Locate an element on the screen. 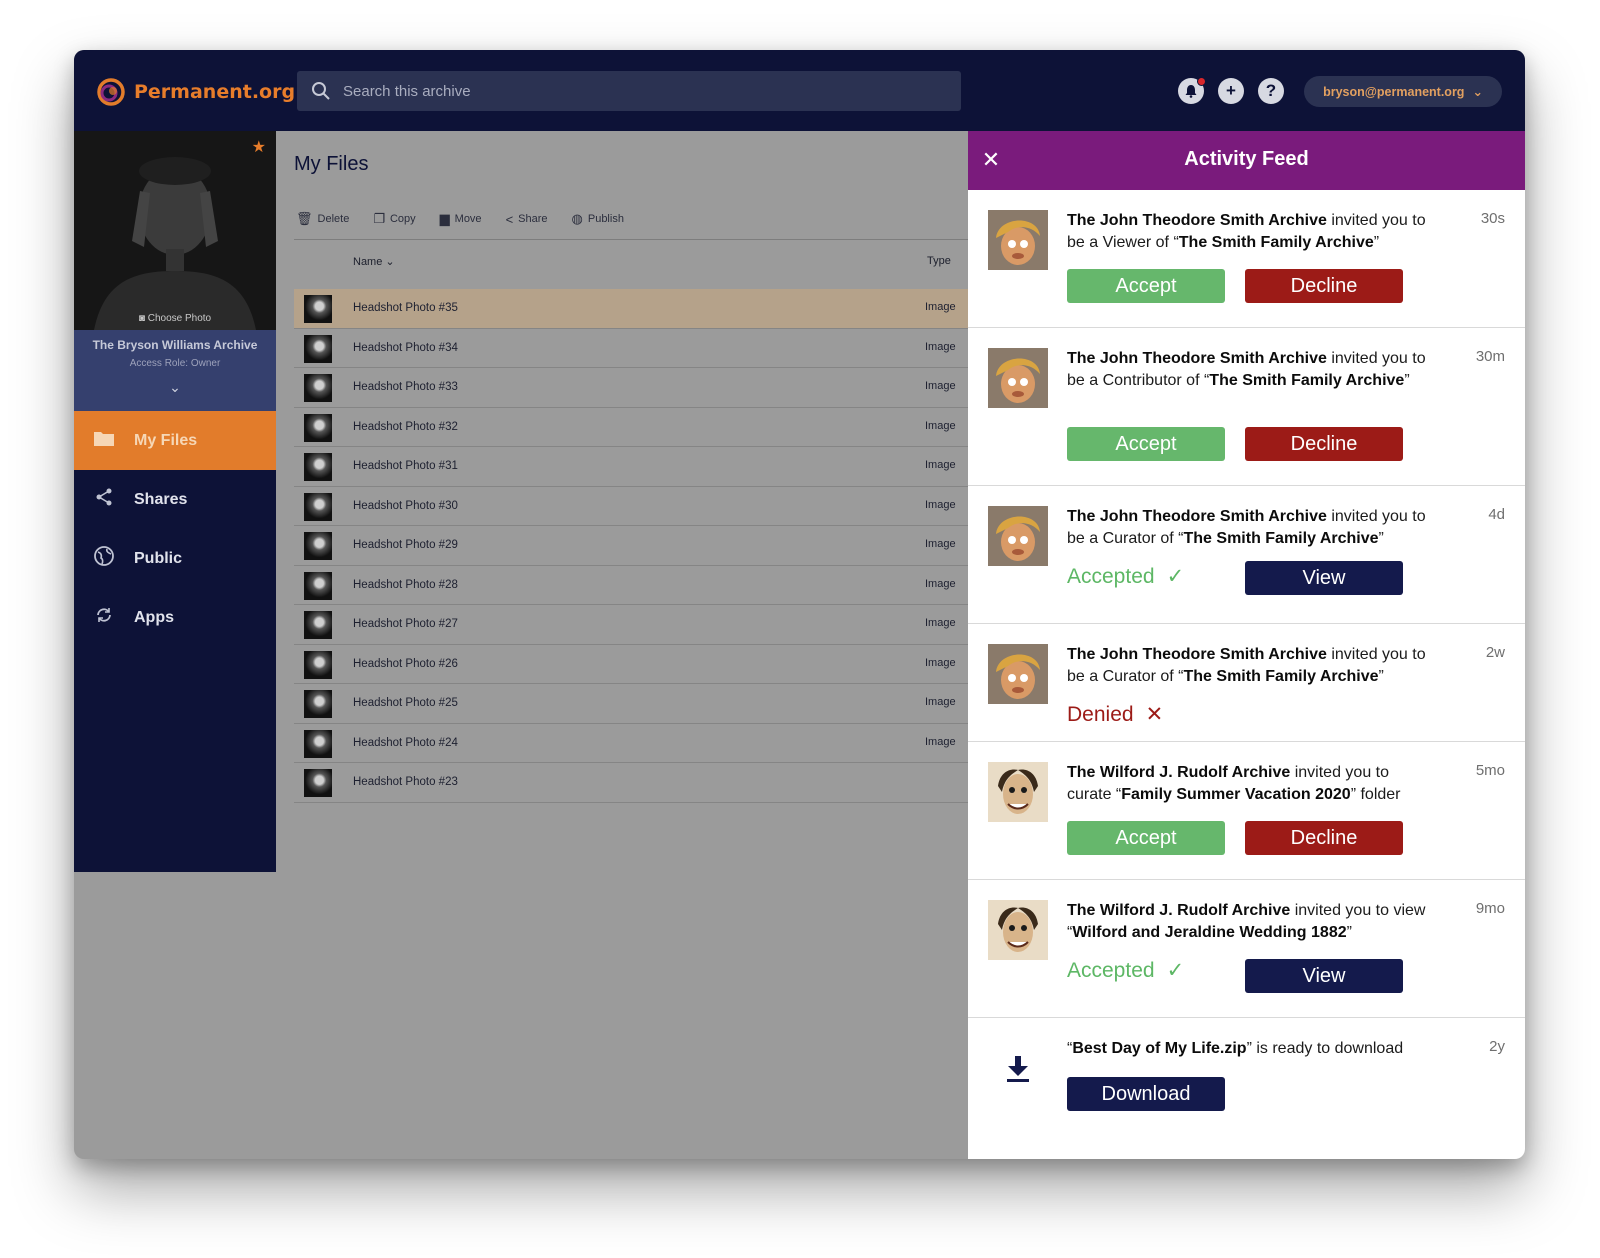 The image size is (1600, 1258). sidebar-item-my-files: My Files is located at coordinates (175, 440).